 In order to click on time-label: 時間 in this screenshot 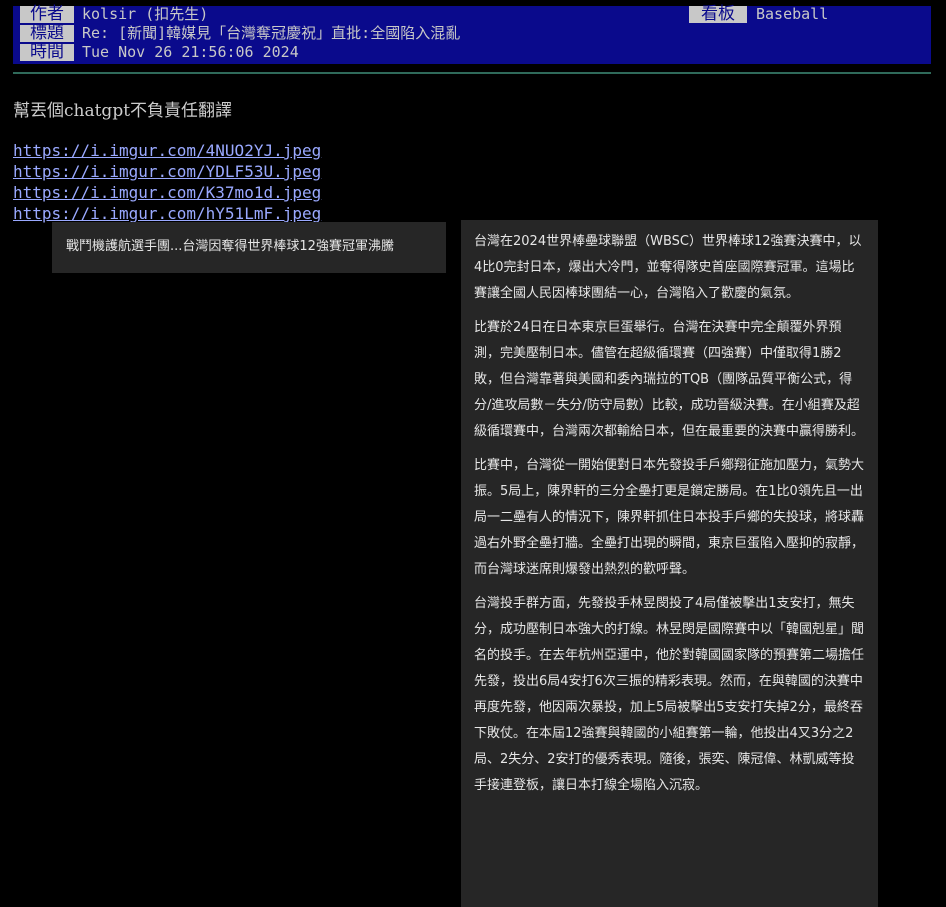, I will do `click(47, 52)`.